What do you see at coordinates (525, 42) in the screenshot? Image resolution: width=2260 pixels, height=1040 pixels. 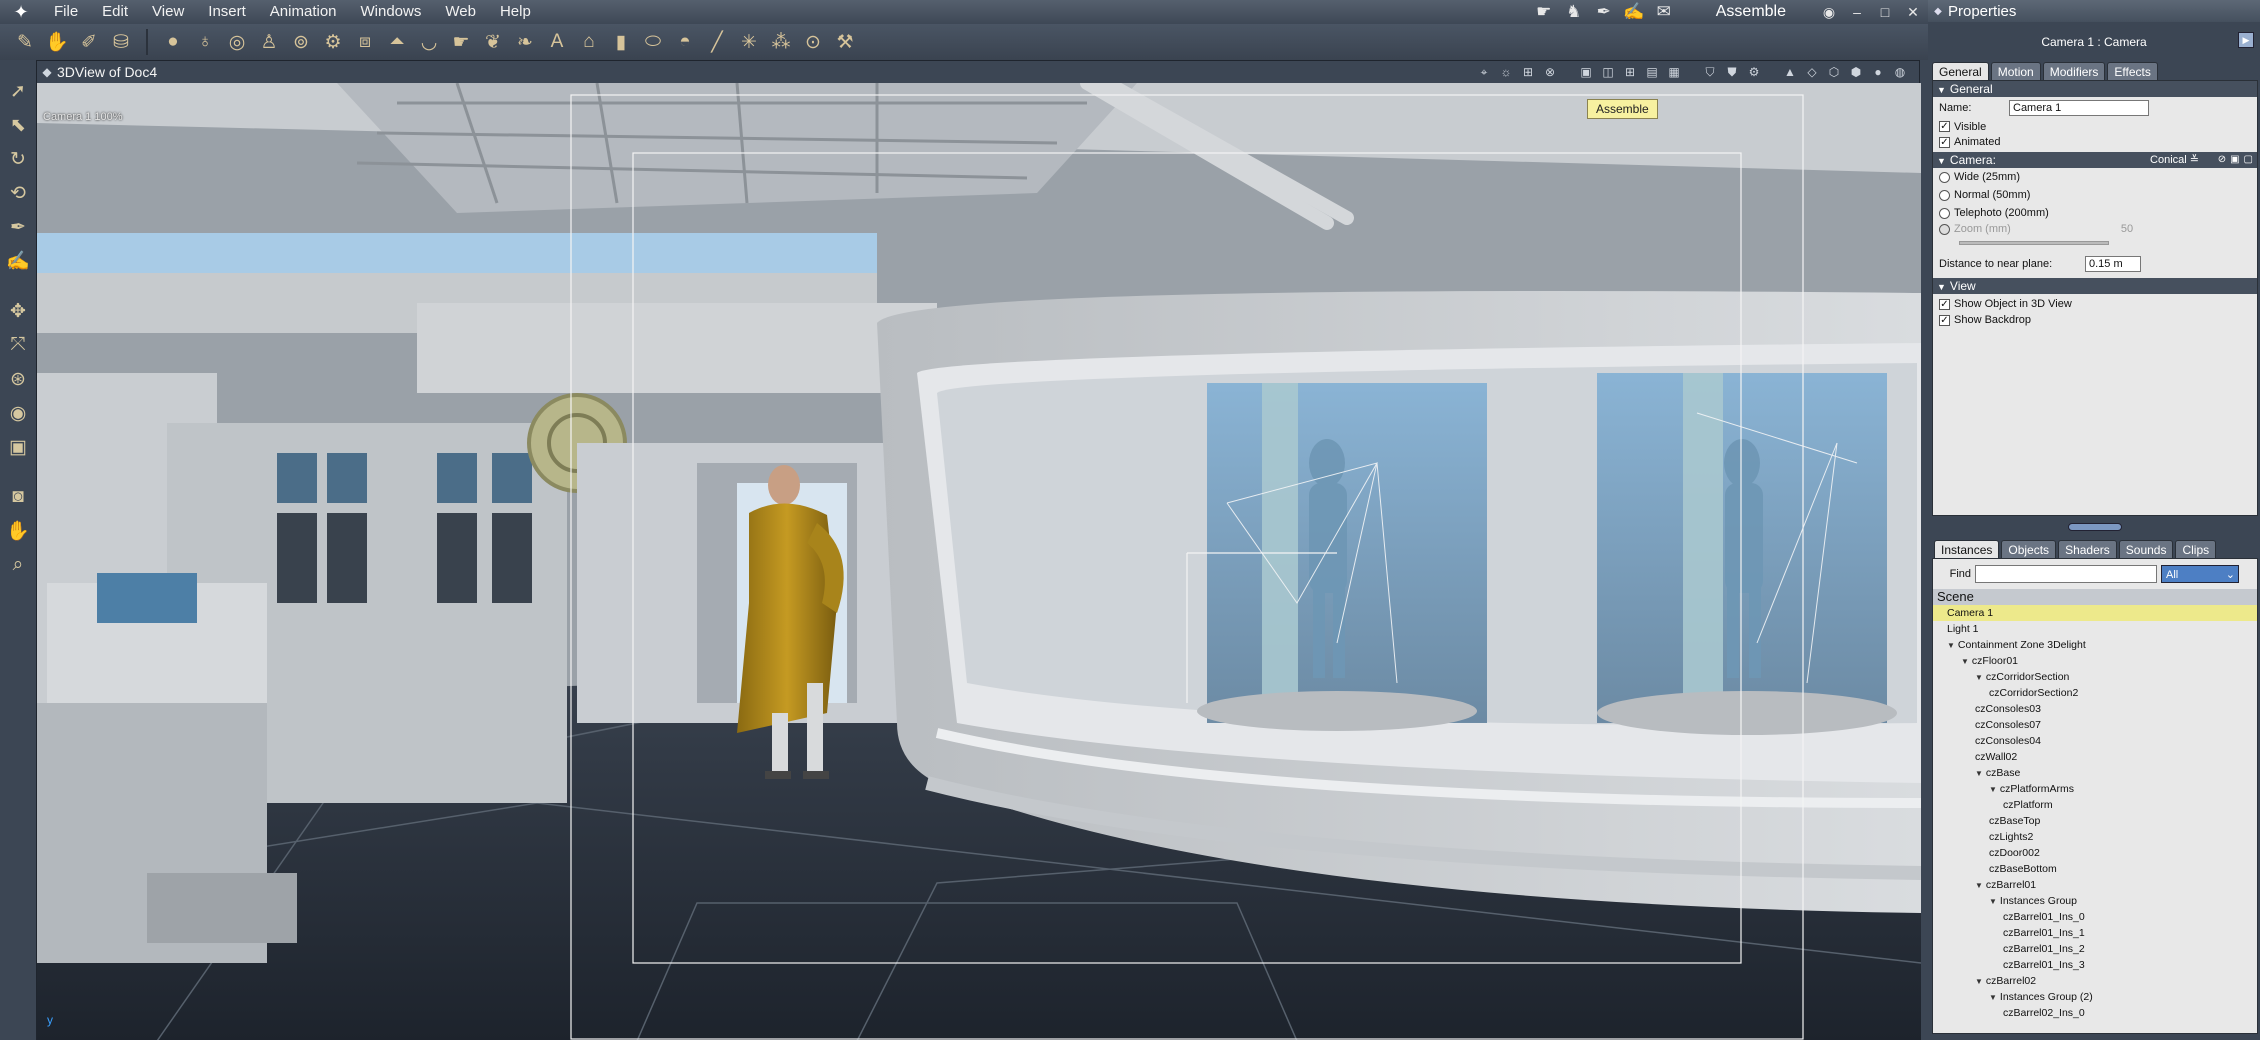 I see `leaf-icon: ❧` at bounding box center [525, 42].